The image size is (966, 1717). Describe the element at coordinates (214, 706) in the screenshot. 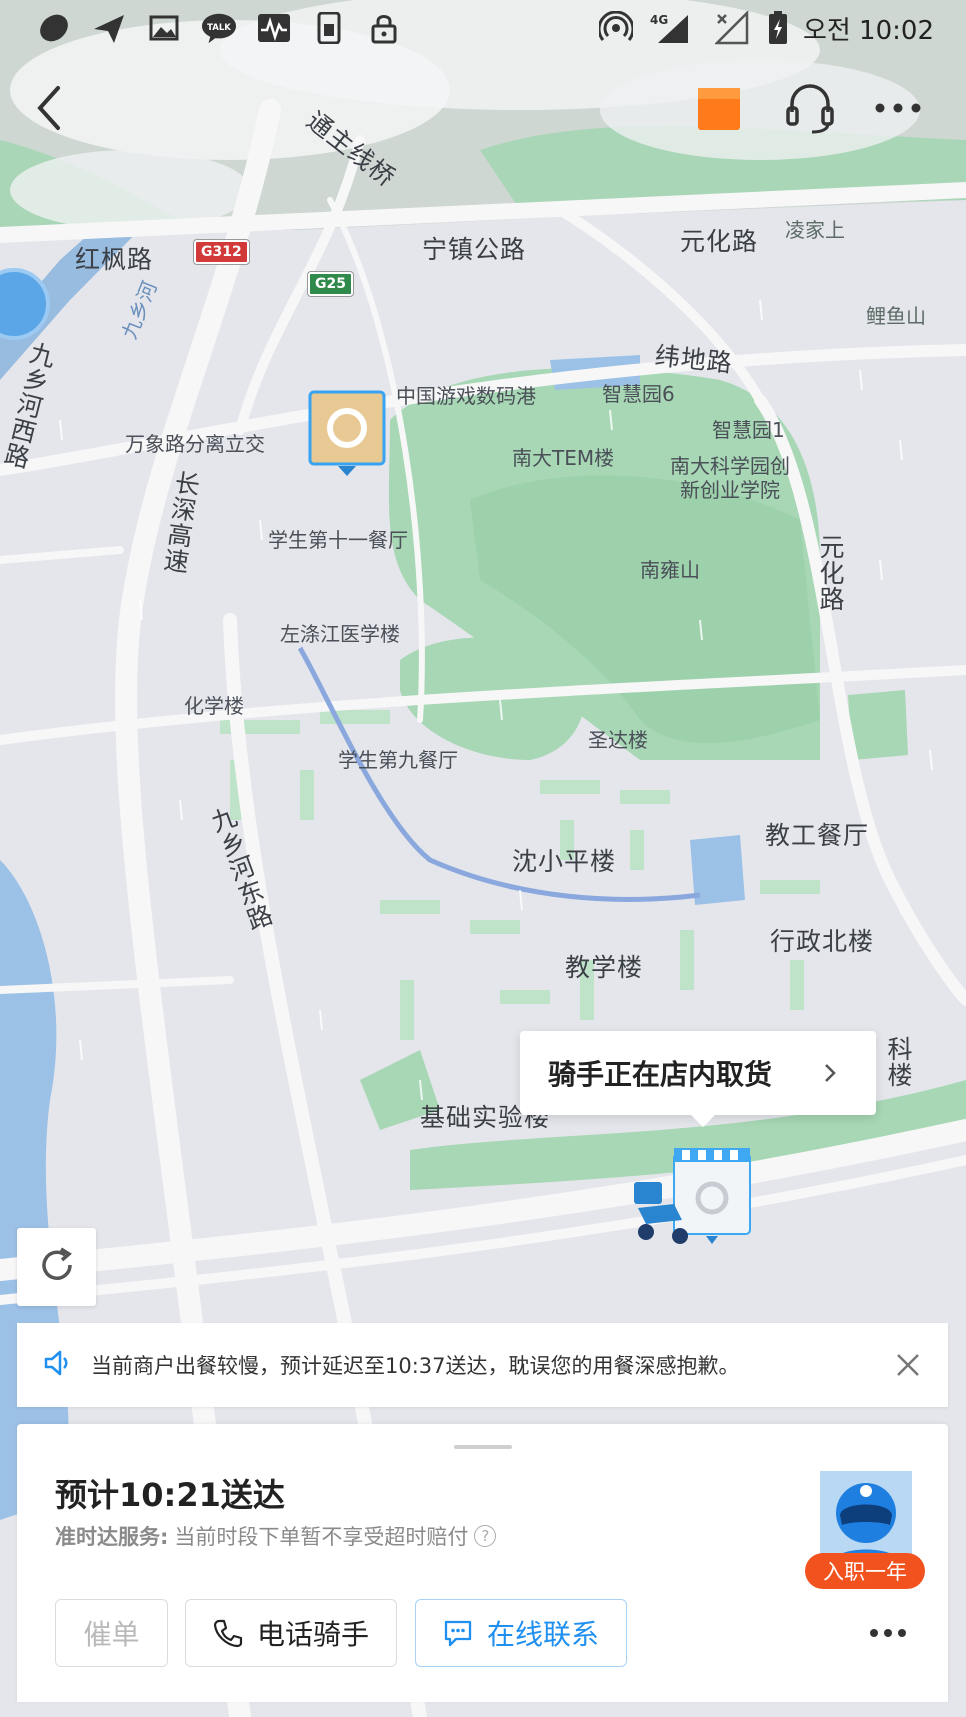

I see `map-label-chemistry: 化学楼` at that location.